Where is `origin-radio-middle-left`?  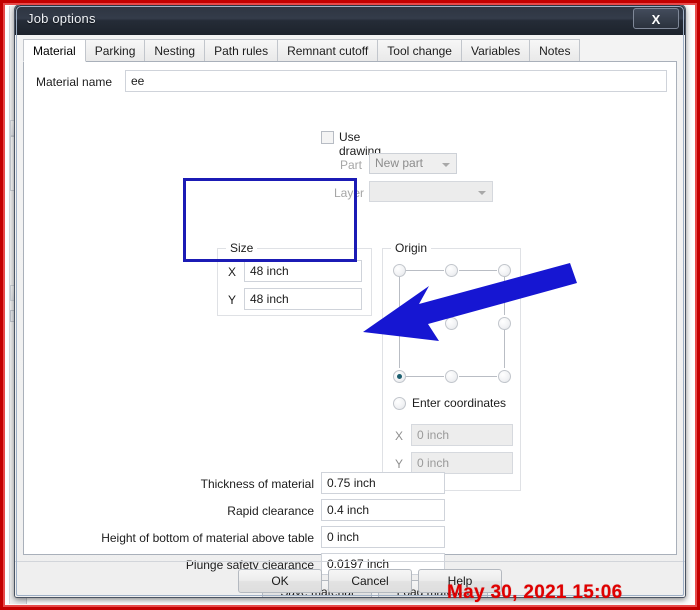 origin-radio-middle-left is located at coordinates (399, 323).